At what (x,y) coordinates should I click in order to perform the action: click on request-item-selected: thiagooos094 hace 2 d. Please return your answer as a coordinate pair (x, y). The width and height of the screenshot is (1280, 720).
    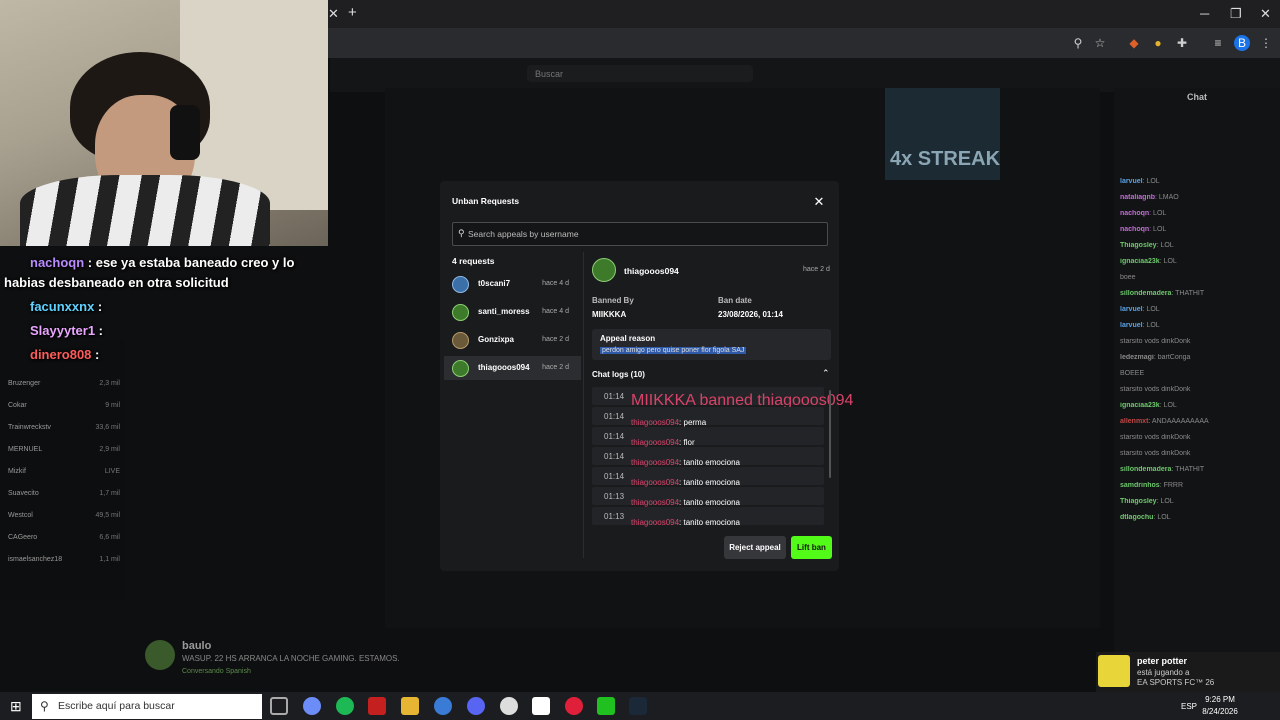
    Looking at the image, I should click on (512, 368).